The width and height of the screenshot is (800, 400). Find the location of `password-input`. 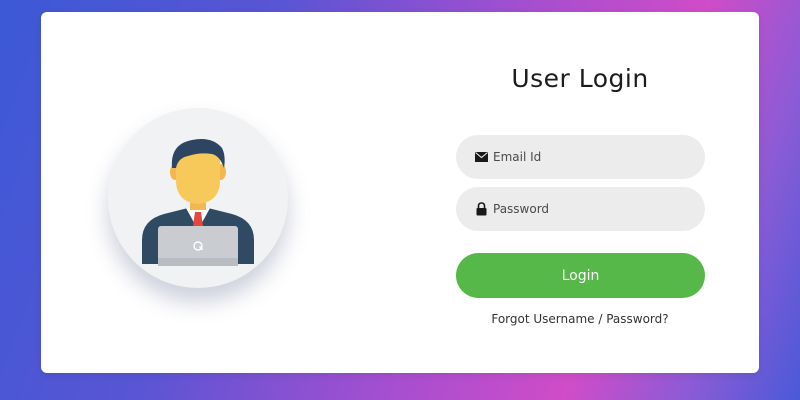

password-input is located at coordinates (593, 209).